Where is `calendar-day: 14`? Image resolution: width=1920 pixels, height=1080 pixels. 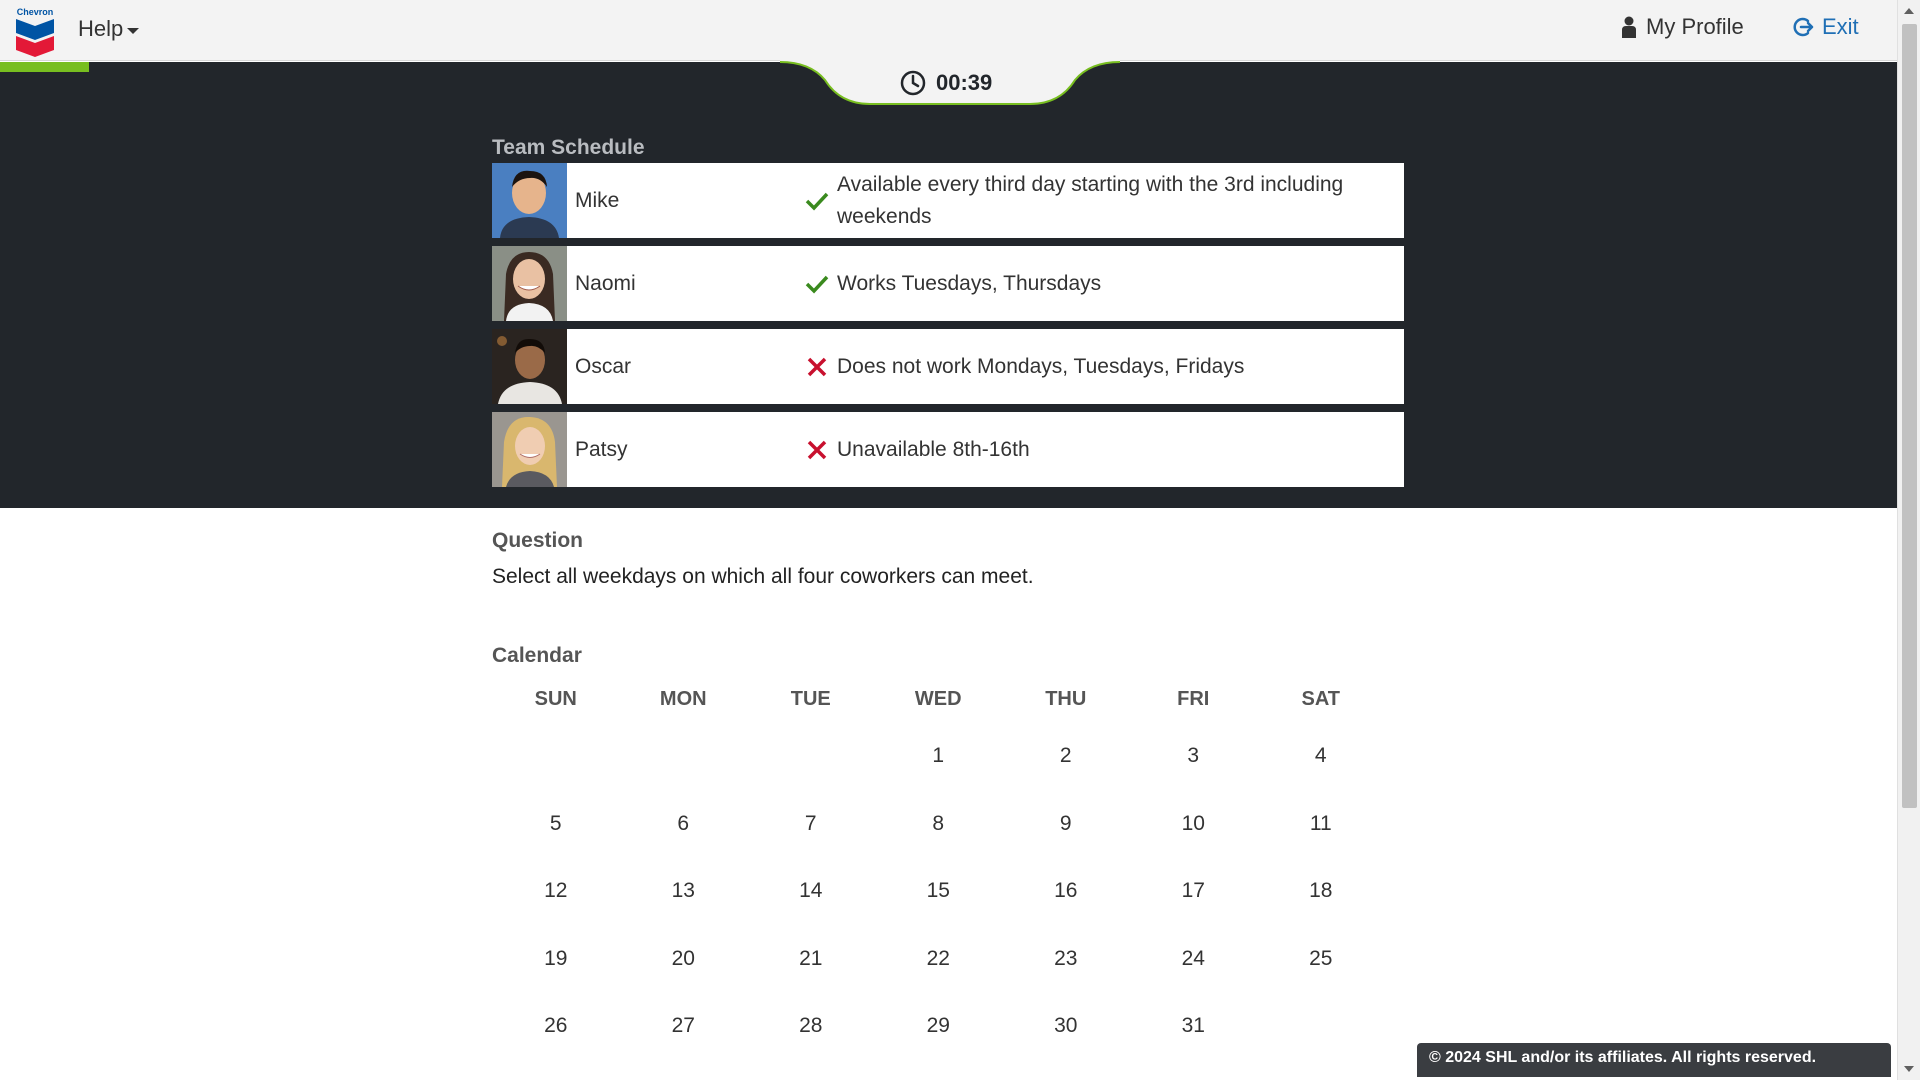 calendar-day: 14 is located at coordinates (811, 909).